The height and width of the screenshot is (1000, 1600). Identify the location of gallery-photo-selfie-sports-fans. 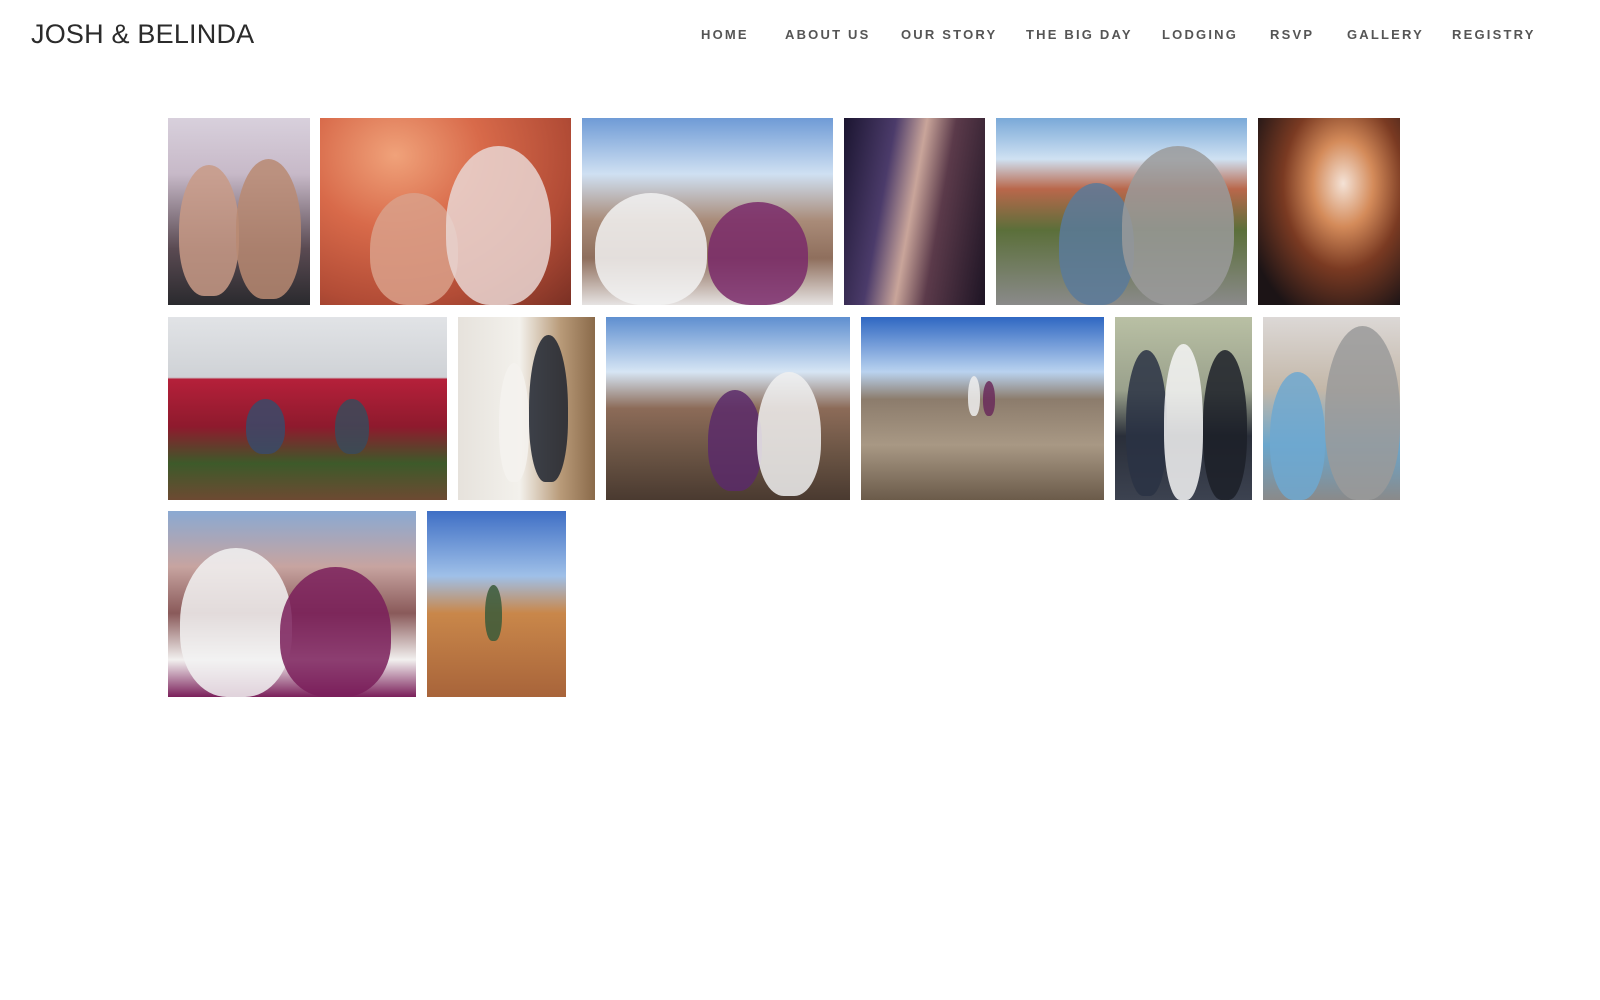
(239, 211).